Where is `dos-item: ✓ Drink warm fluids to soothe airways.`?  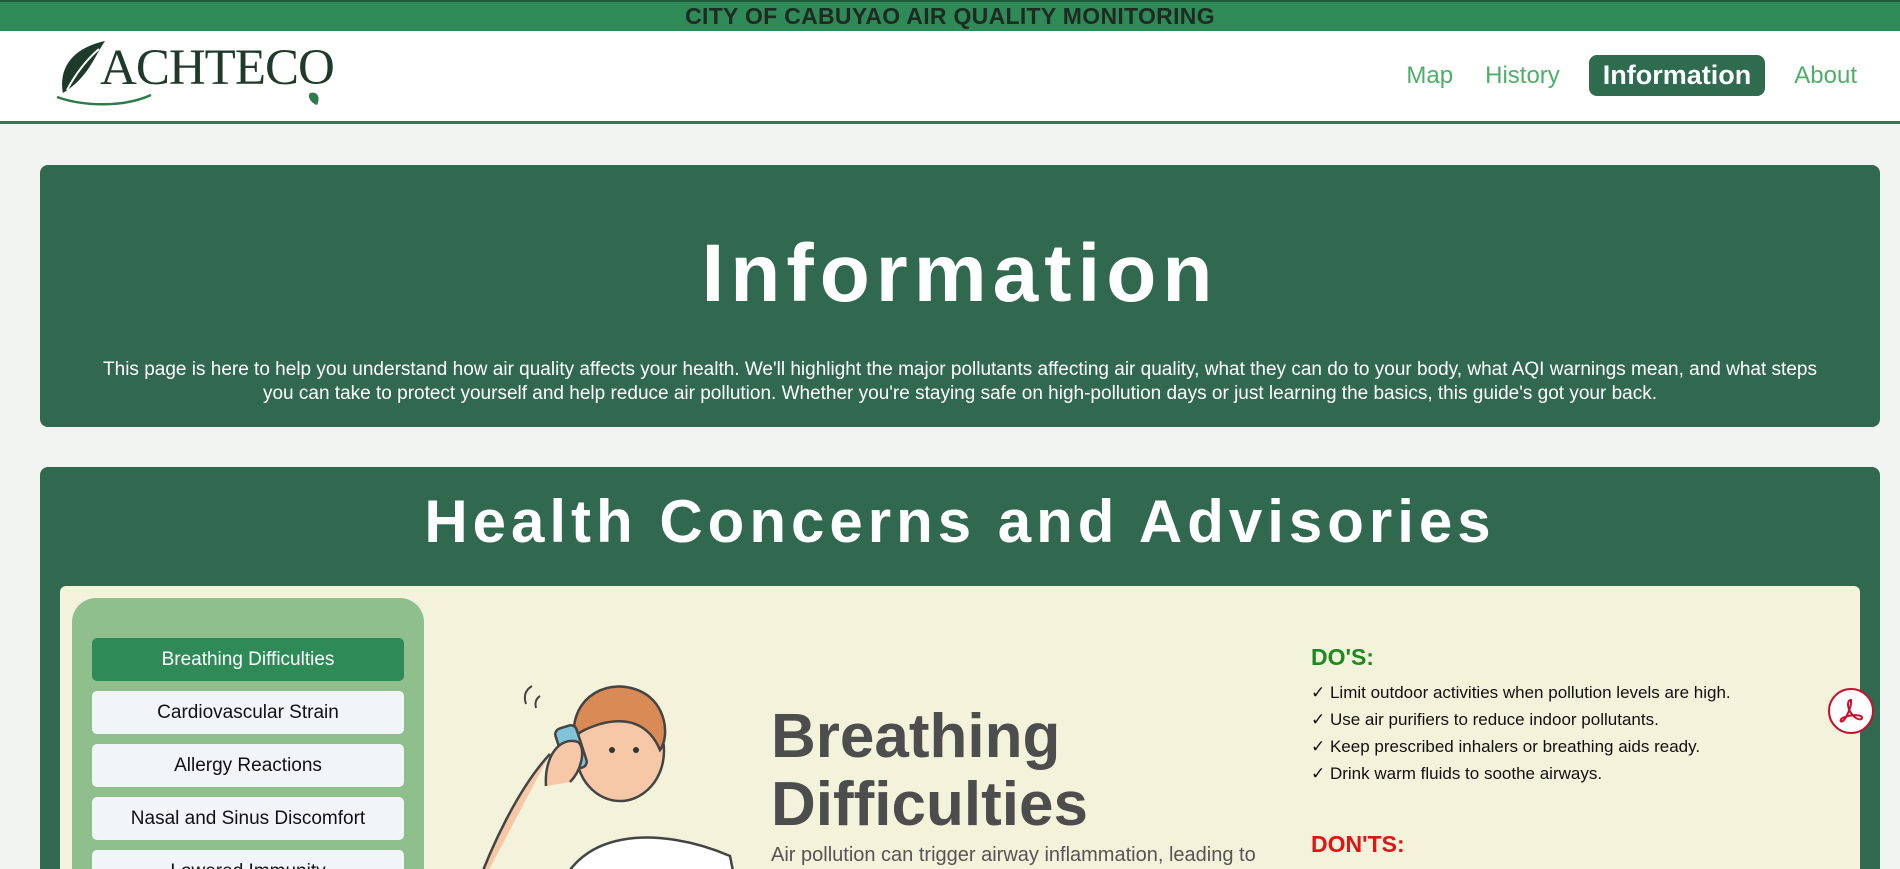 dos-item: ✓ Drink warm fluids to soothe airways. is located at coordinates (1457, 773).